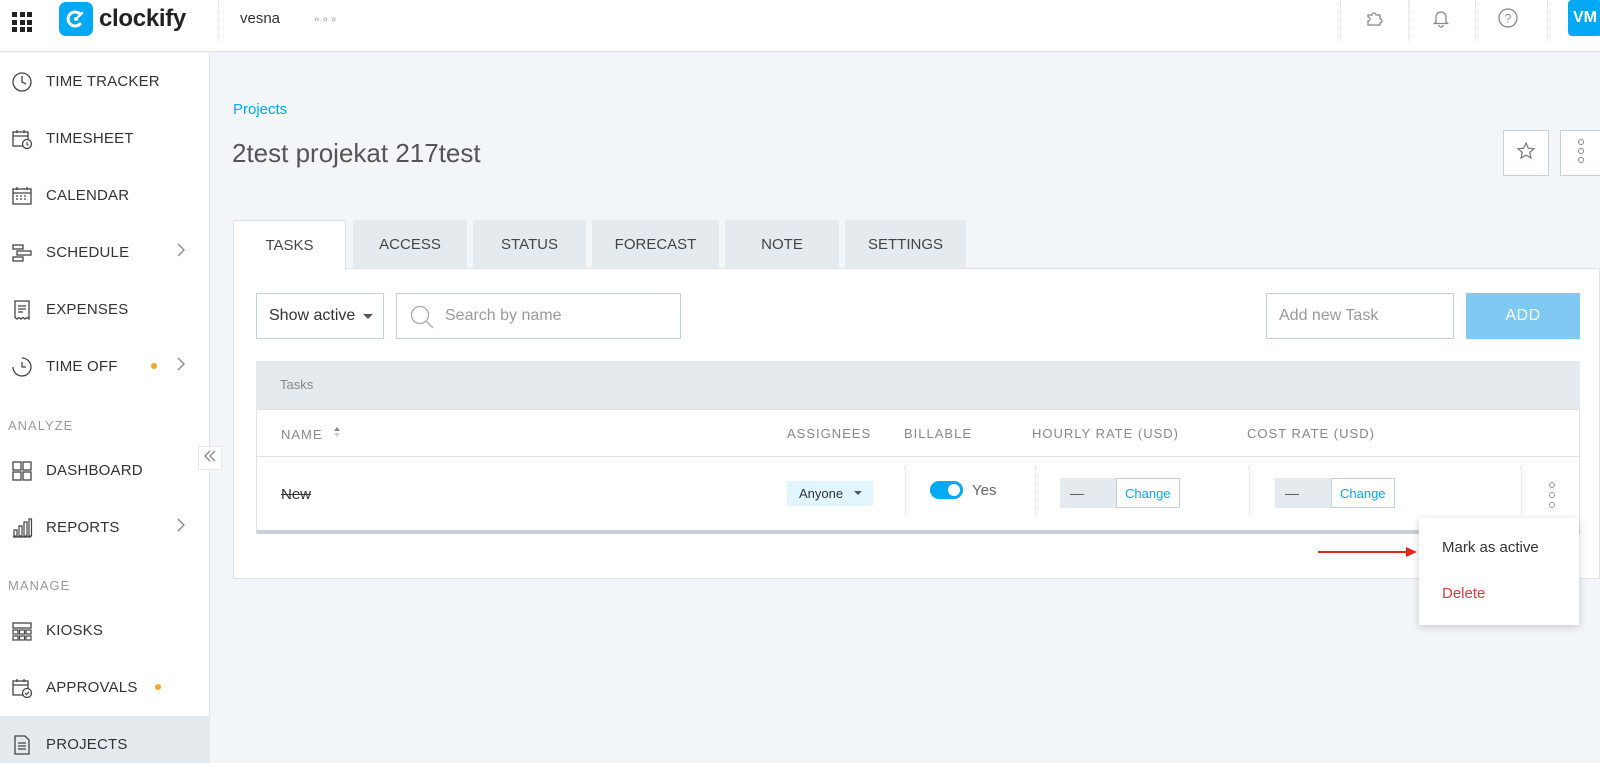 The image size is (1600, 763). What do you see at coordinates (88, 195) in the screenshot?
I see `sidebar-item-label: CALENDAR` at bounding box center [88, 195].